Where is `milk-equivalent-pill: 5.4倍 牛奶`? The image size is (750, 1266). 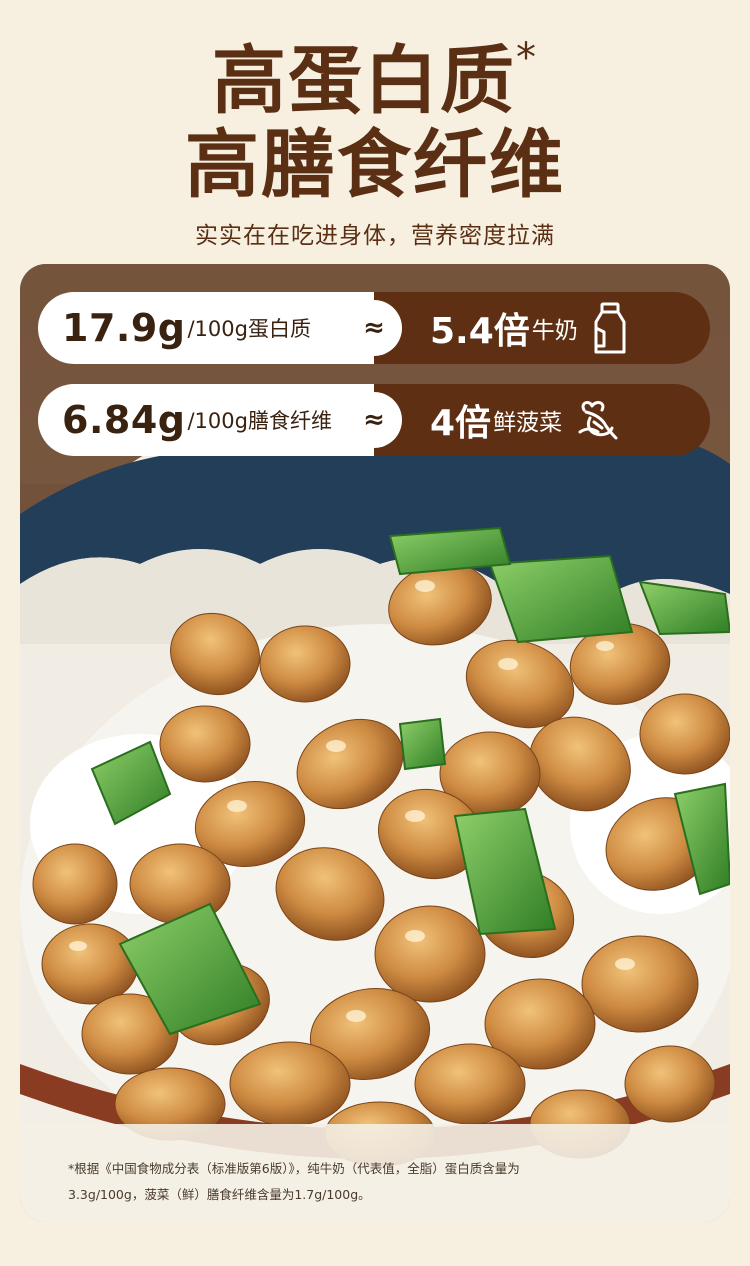 milk-equivalent-pill: 5.4倍 牛奶 is located at coordinates (542, 328).